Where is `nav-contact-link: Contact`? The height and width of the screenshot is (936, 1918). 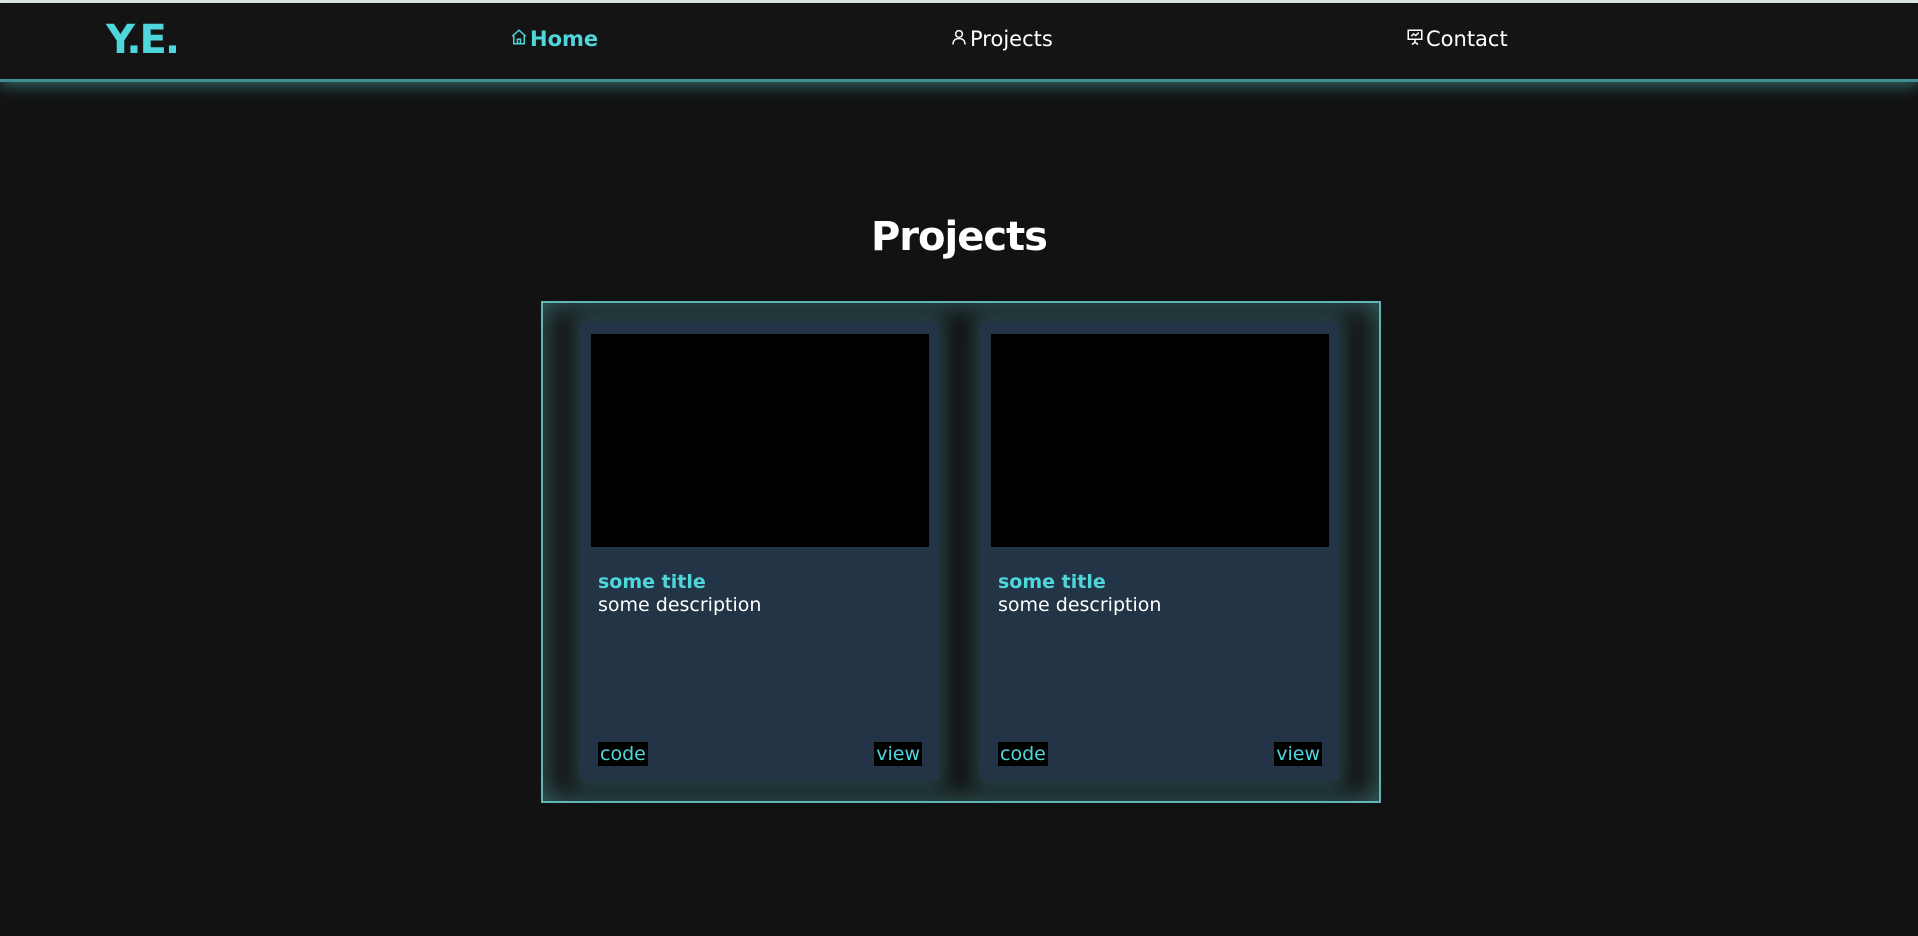 nav-contact-link: Contact is located at coordinates (1457, 39).